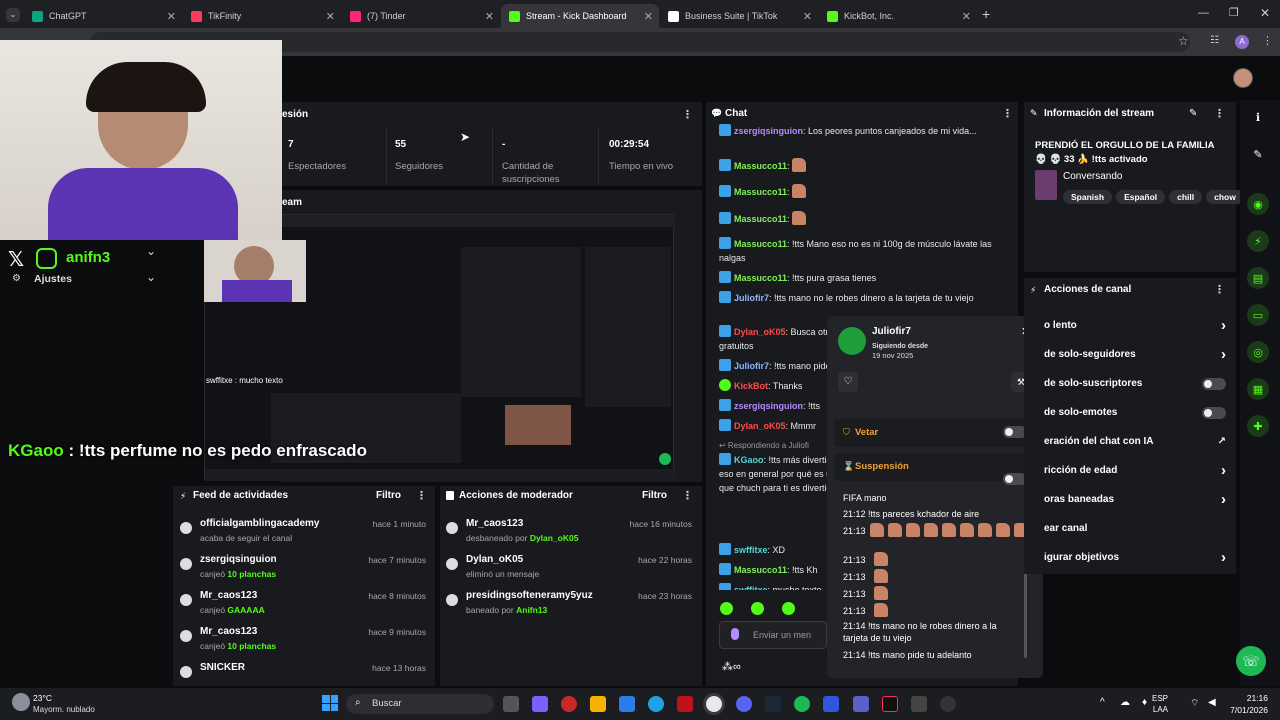  Describe the element at coordinates (1140, 470) in the screenshot. I see `channel-action-item: ricción de edad ›` at that location.